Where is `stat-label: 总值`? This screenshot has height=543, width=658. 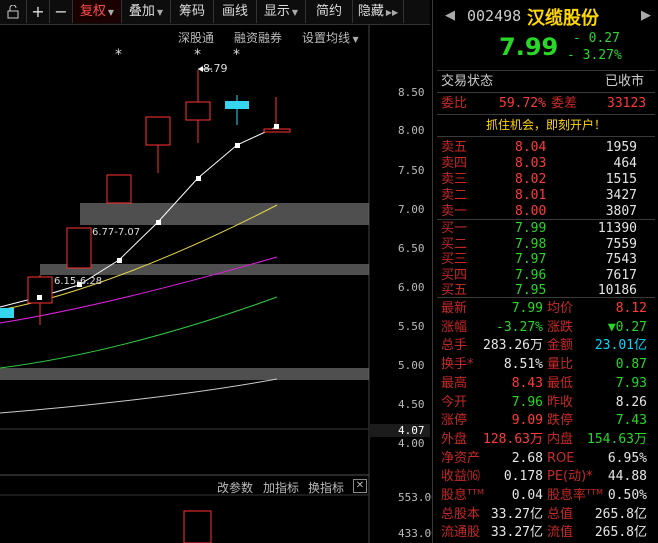
stat-label: 总值 is located at coordinates (560, 514).